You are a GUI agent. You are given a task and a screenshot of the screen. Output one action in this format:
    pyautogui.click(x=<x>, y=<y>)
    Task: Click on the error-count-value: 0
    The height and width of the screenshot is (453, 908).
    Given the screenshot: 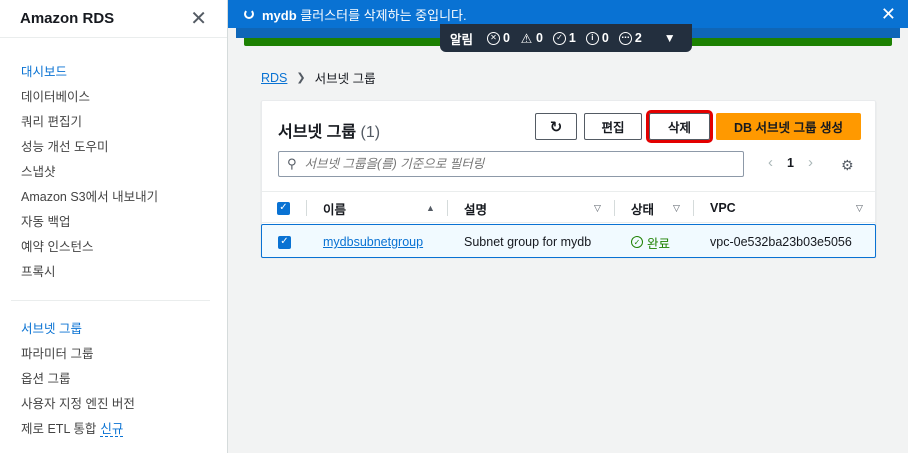 What is the action you would take?
    pyautogui.click(x=506, y=38)
    